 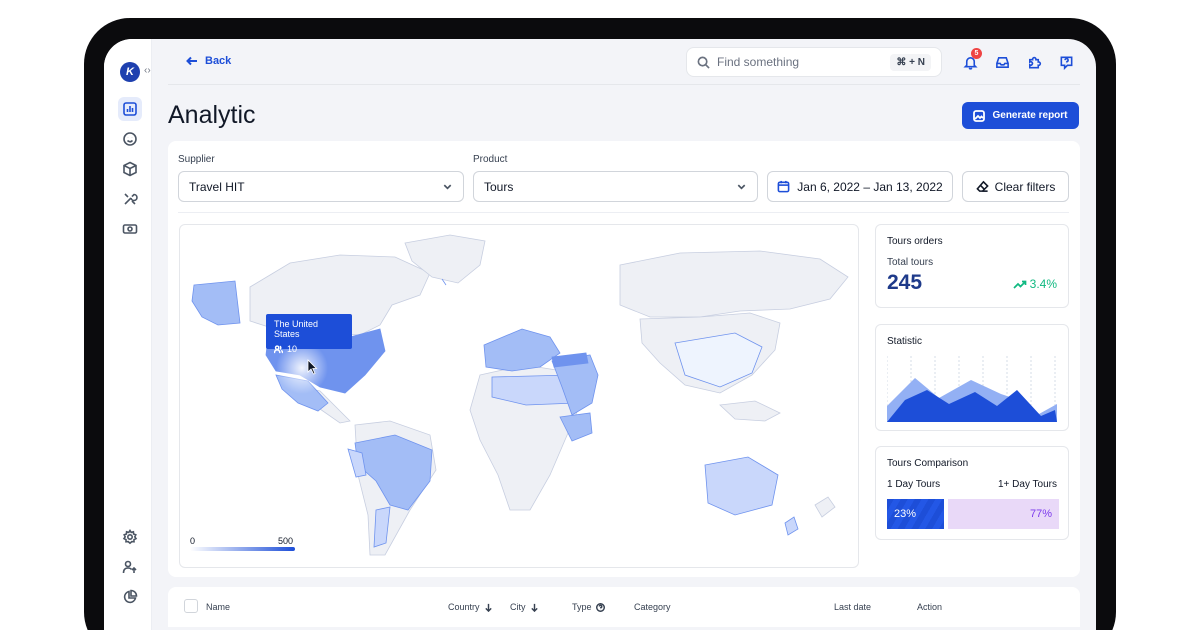 I want to click on generate-report-button: Generate report, so click(x=1020, y=115).